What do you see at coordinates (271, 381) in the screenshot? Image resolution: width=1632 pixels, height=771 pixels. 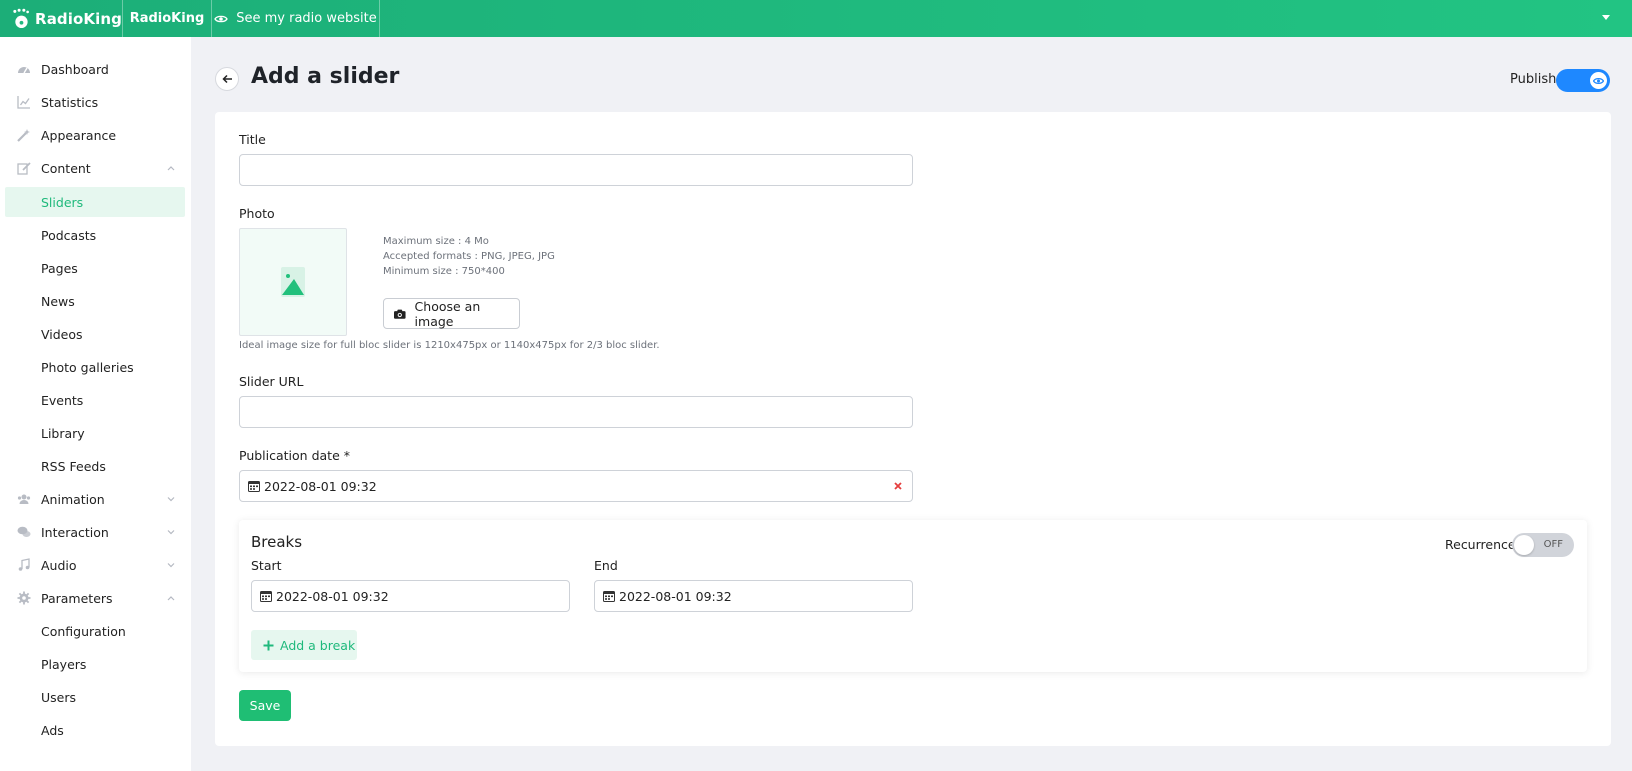 I see `slider-url-label: Slider URL` at bounding box center [271, 381].